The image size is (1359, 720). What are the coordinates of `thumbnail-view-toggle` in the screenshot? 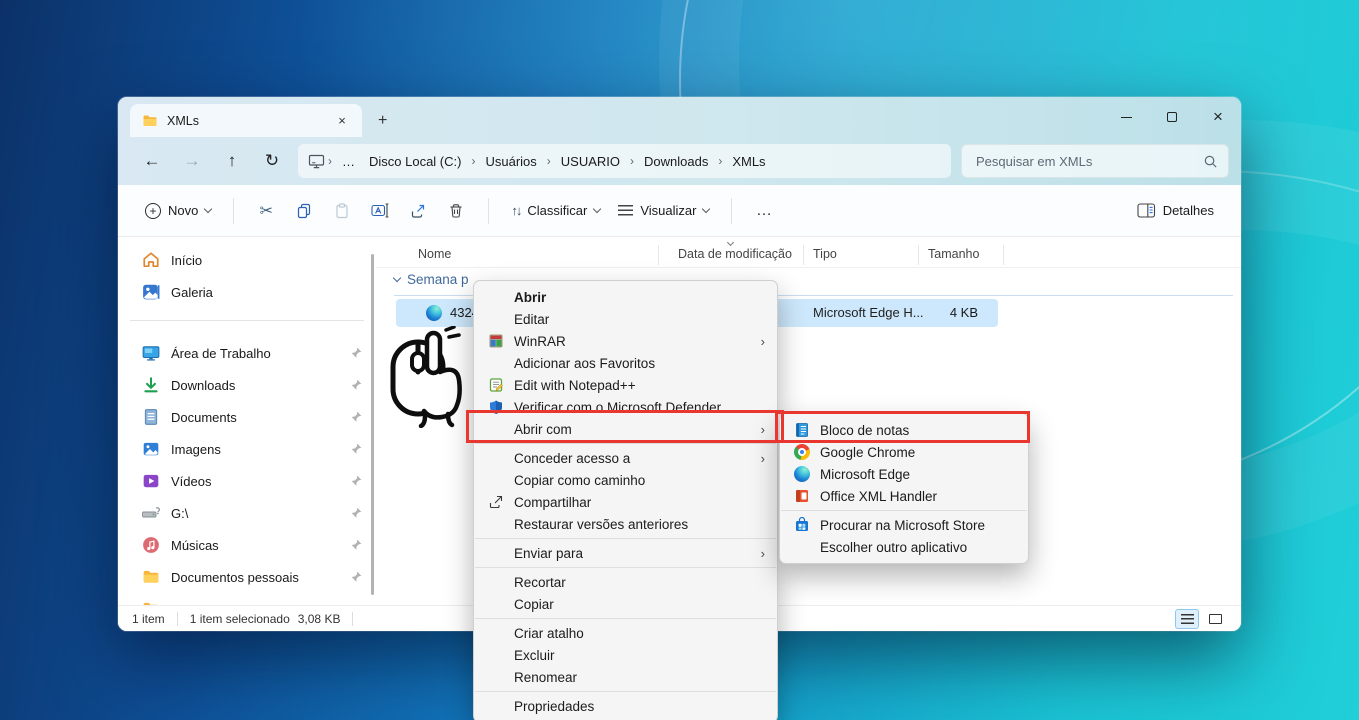 It's located at (1215, 619).